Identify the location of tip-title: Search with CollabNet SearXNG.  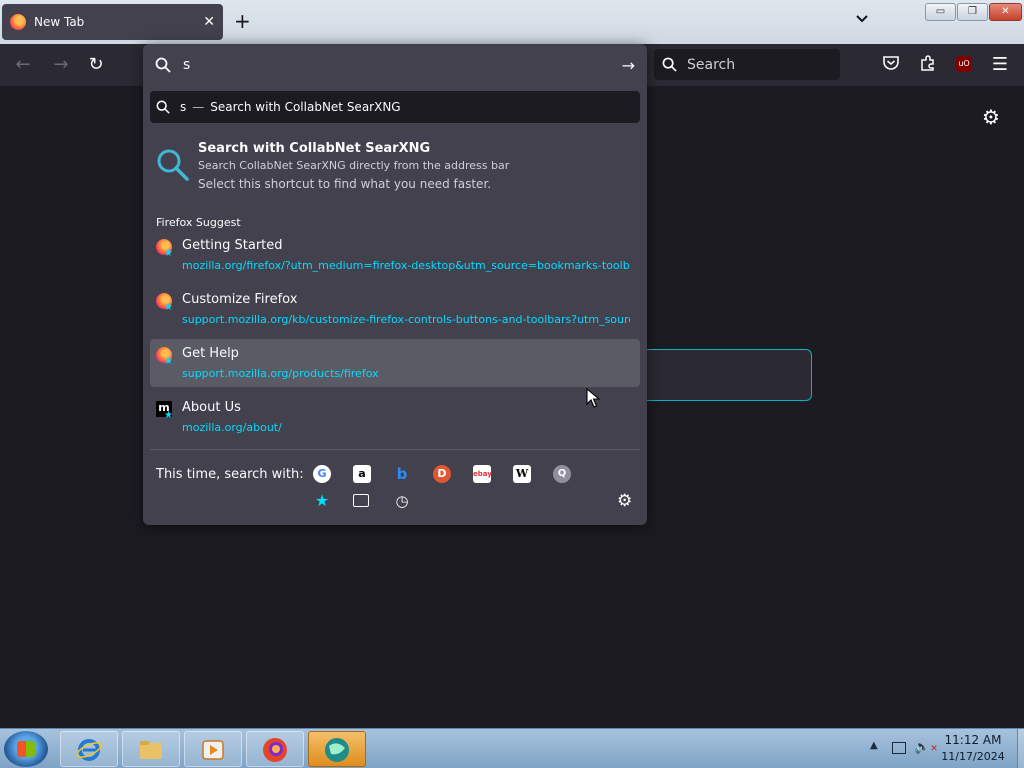
(314, 148).